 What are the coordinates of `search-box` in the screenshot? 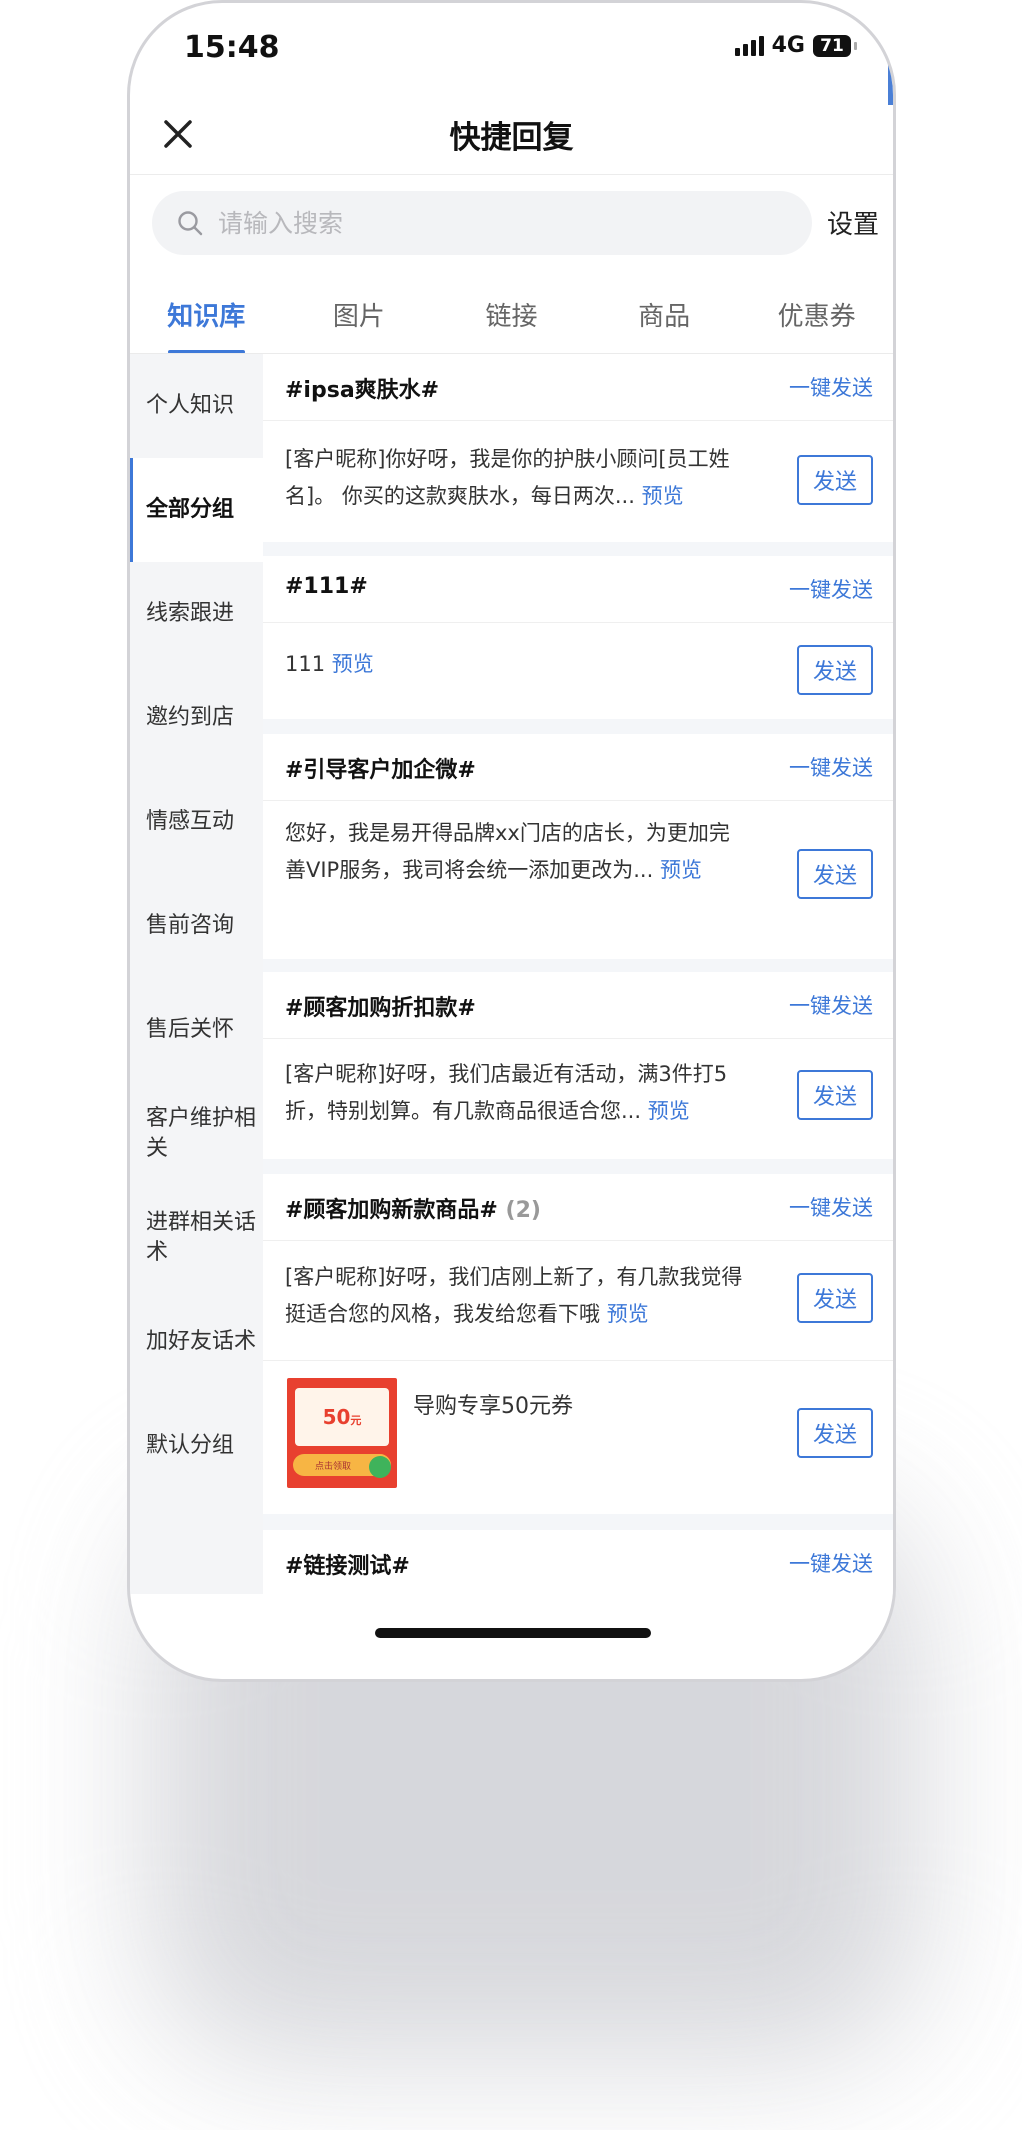 It's located at (482, 223).